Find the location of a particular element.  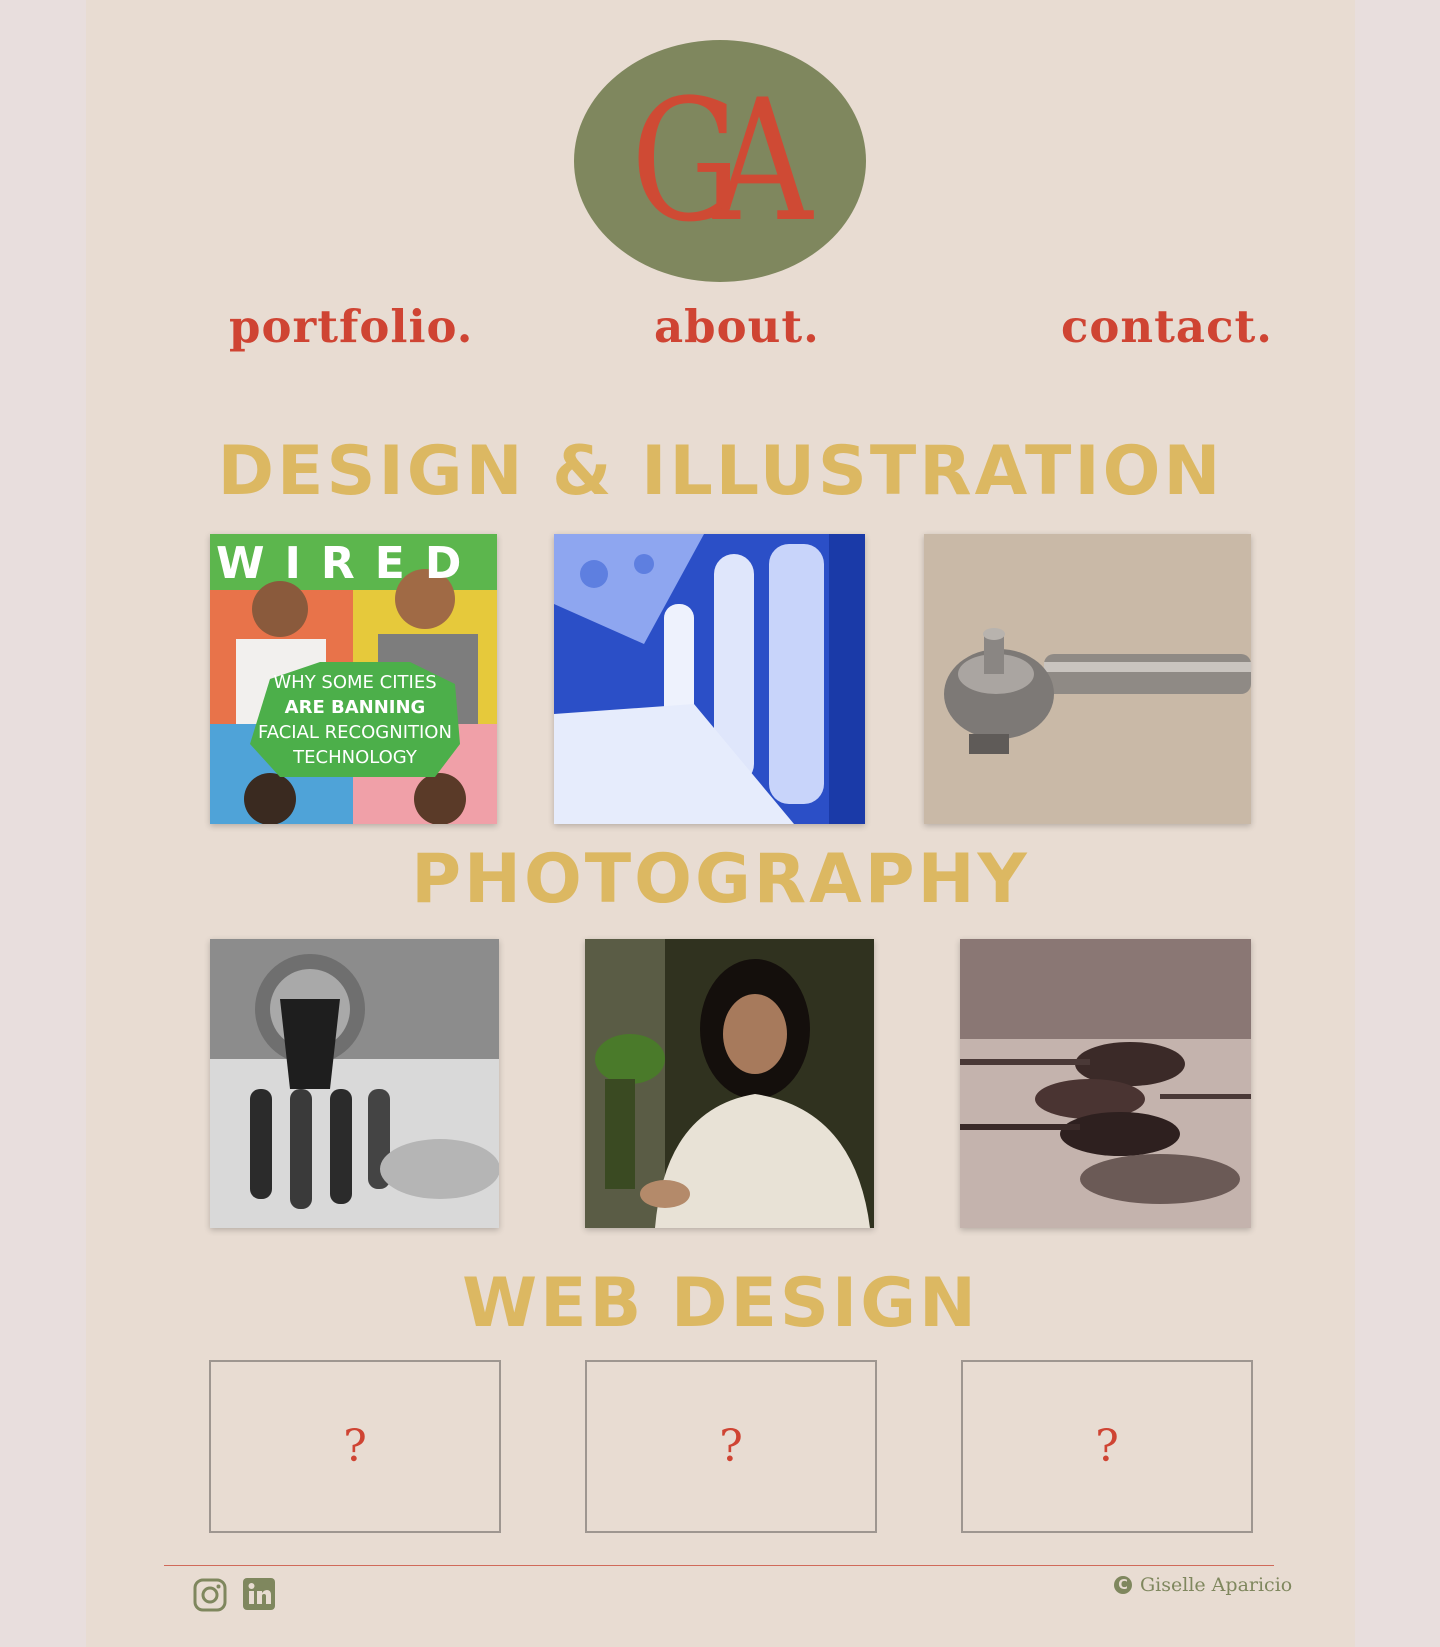

nav-contact: contact. is located at coordinates (1167, 326).